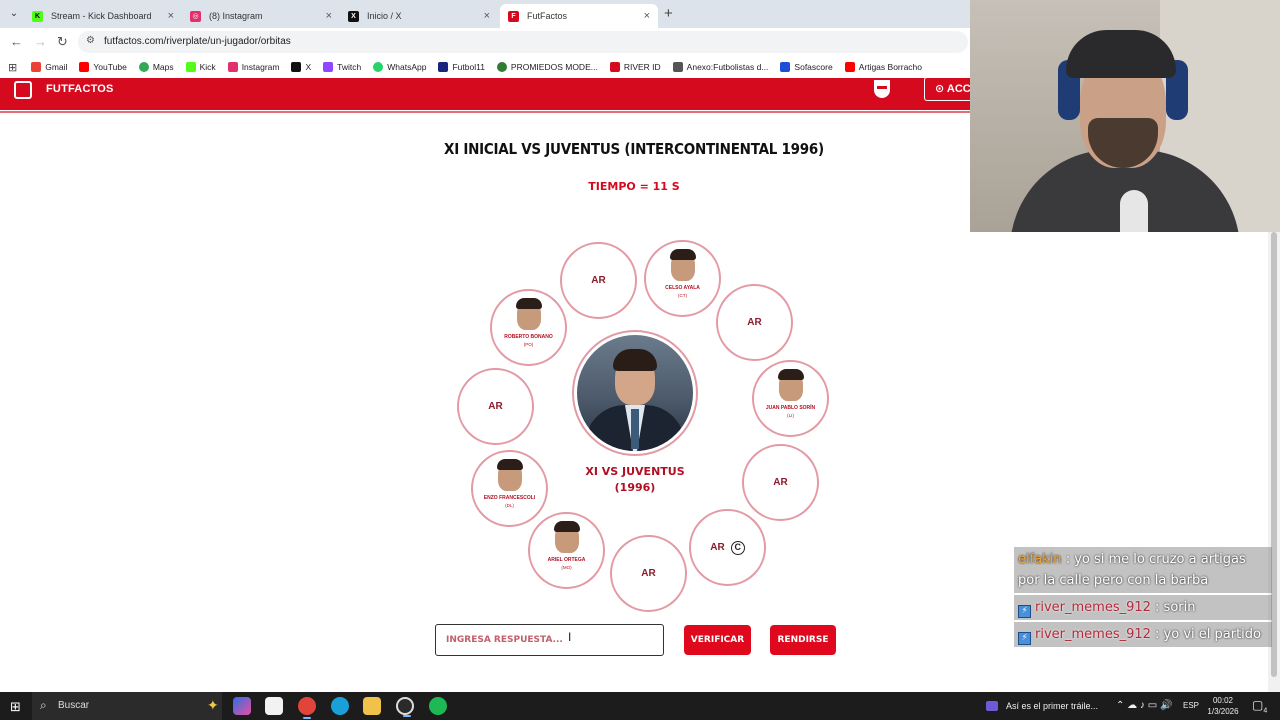 The width and height of the screenshot is (1280, 720). Describe the element at coordinates (12, 67) in the screenshot. I see `apps-grid-icon: ⊞` at that location.